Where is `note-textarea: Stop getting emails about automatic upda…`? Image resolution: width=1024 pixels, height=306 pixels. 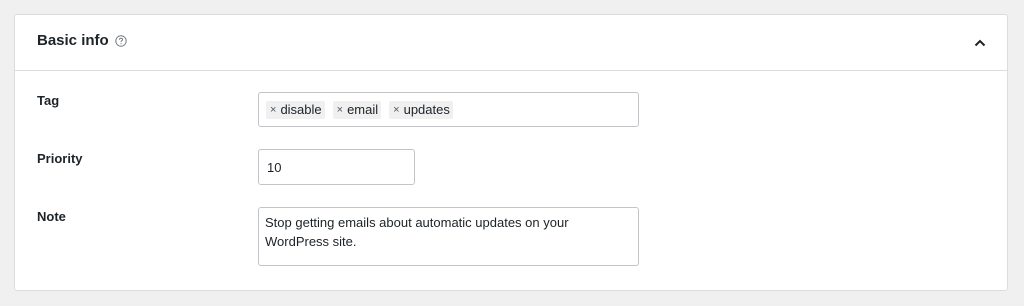
note-textarea: Stop getting emails about automatic upda… is located at coordinates (448, 236).